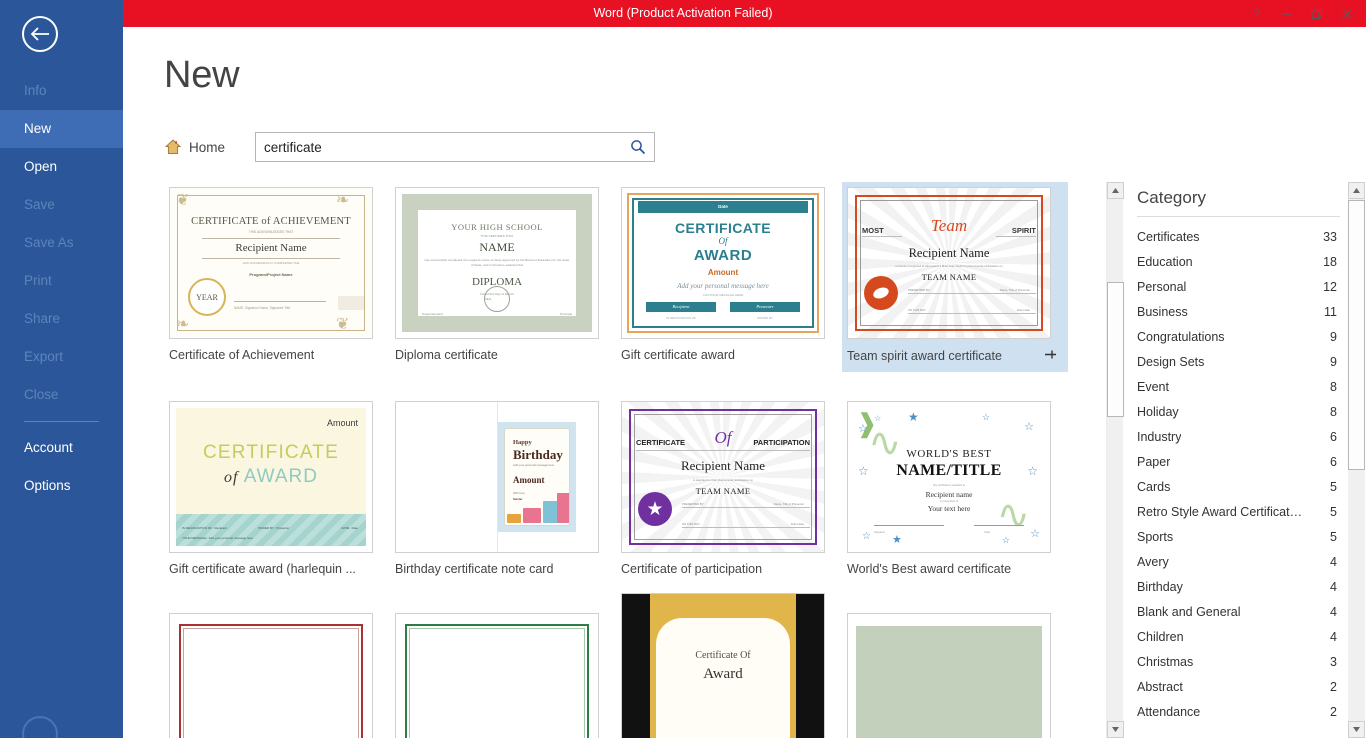 Image resolution: width=1366 pixels, height=738 pixels. What do you see at coordinates (1115, 460) in the screenshot?
I see `template-scrollbar` at bounding box center [1115, 460].